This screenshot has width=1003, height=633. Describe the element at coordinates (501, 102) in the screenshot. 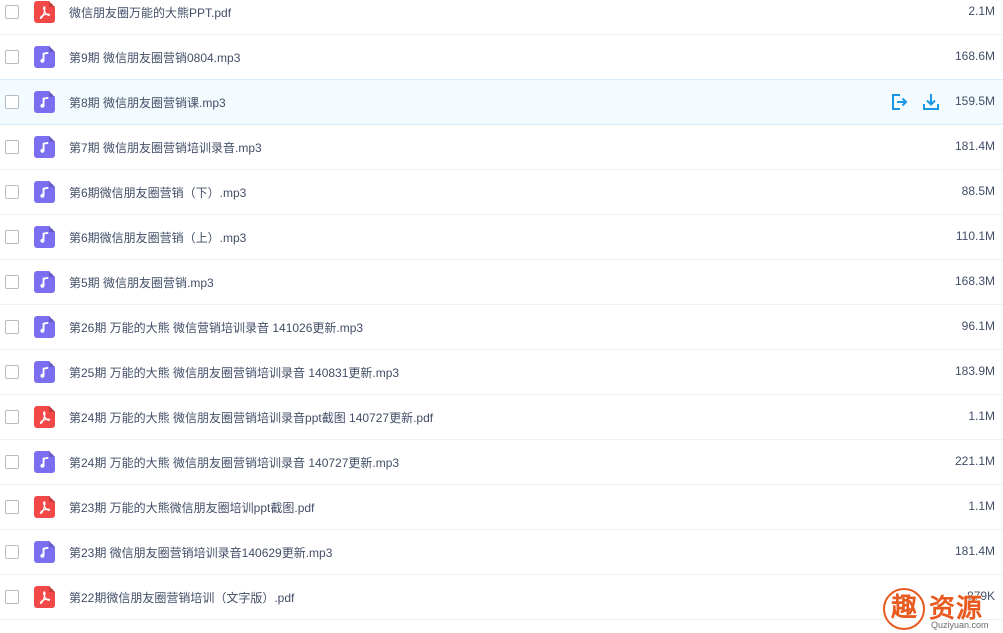

I see `file-row: 第8期 微信朋友圈营销课.mp3 159.5M` at that location.